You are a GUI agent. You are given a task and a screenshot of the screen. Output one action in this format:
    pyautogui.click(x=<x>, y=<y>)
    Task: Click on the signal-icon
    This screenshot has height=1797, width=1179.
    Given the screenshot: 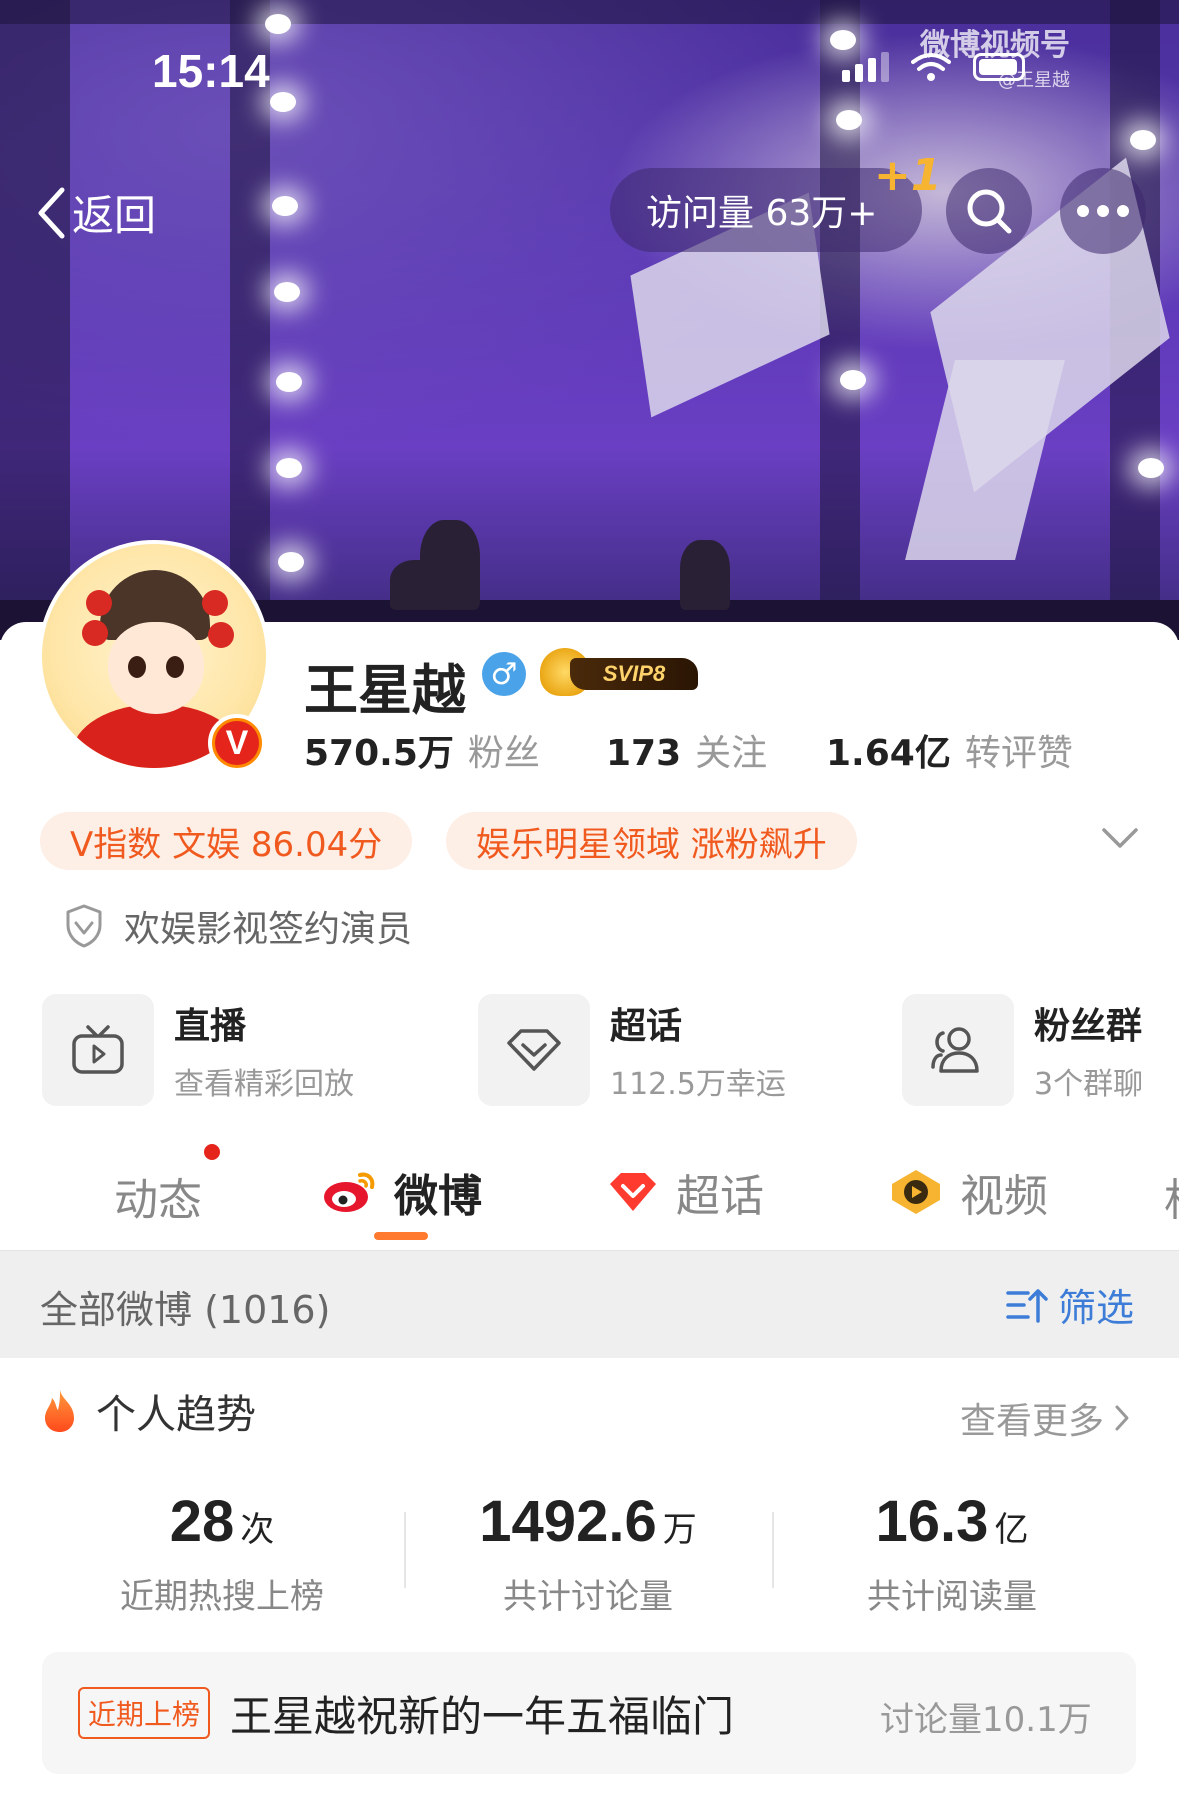 What is the action you would take?
    pyautogui.click(x=865, y=67)
    